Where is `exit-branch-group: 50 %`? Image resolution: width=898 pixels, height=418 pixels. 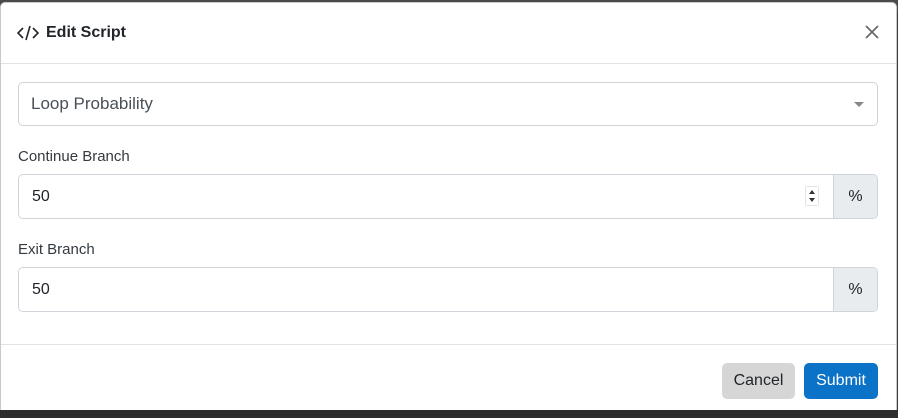
exit-branch-group: 50 % is located at coordinates (448, 289).